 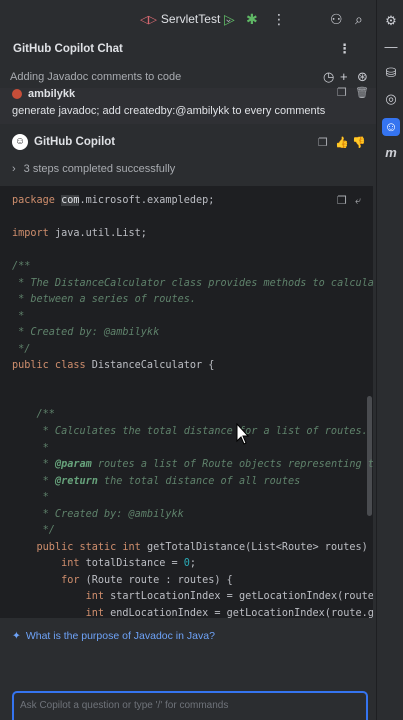 What do you see at coordinates (391, 47) in the screenshot?
I see `minimize-icon: —` at bounding box center [391, 47].